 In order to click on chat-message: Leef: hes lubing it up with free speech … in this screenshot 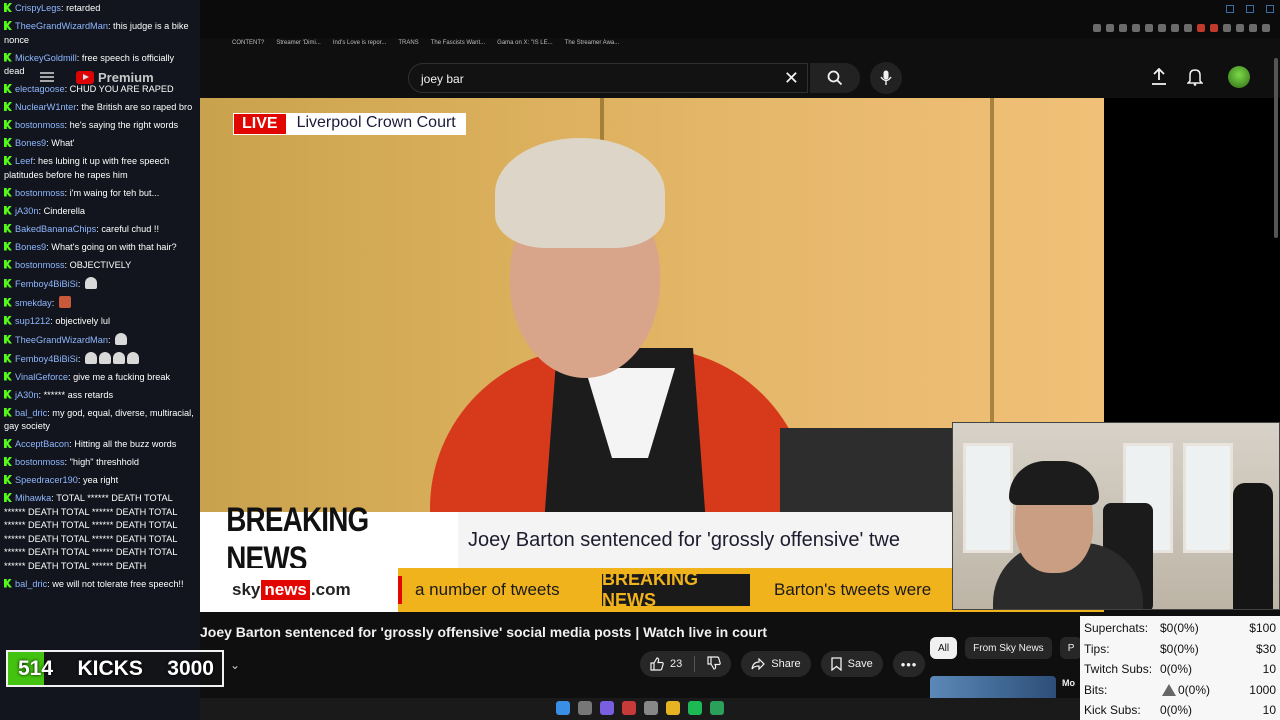, I will do `click(100, 168)`.